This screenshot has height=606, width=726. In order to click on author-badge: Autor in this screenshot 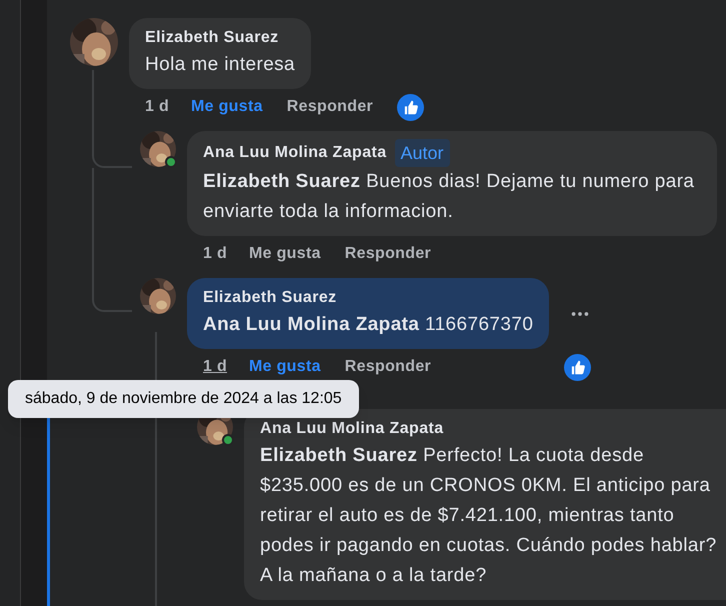, I will do `click(422, 153)`.